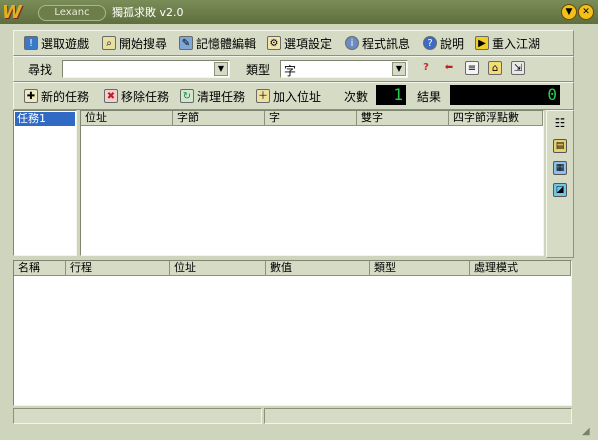  What do you see at coordinates (187, 96) in the screenshot?
I see `refresh-icon: ↻` at bounding box center [187, 96].